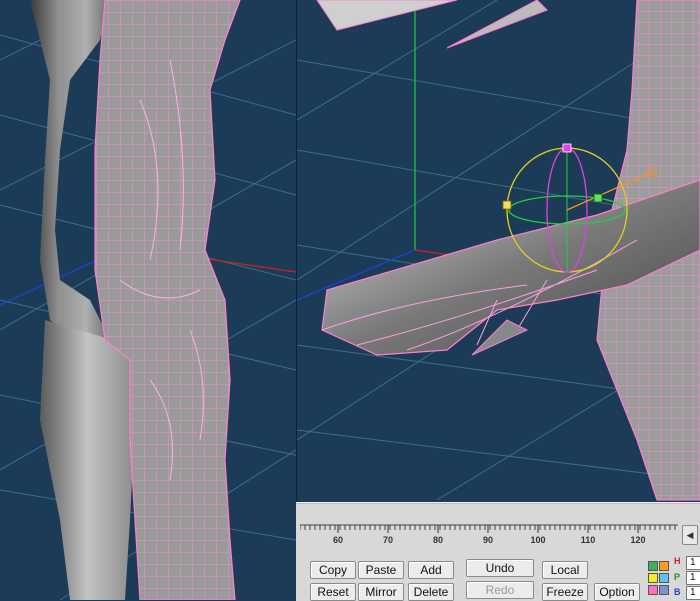 The width and height of the screenshot is (700, 601). Describe the element at coordinates (567, 148) in the screenshot. I see `gizmo-handle-pitch` at that location.